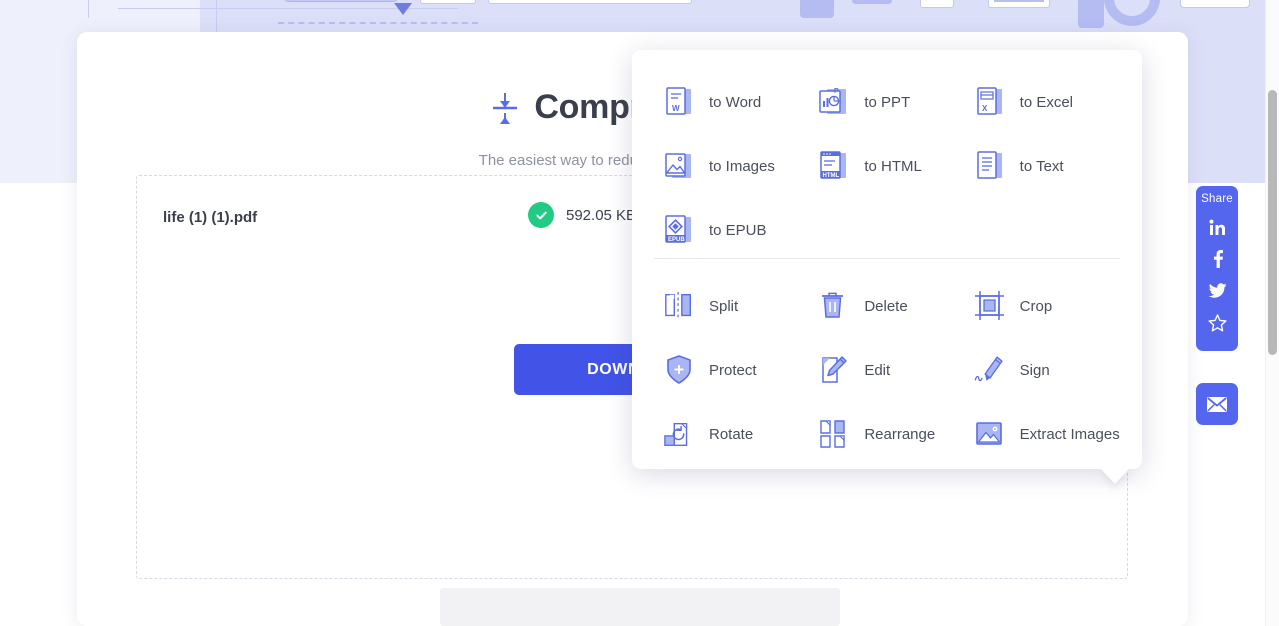  What do you see at coordinates (676, 434) in the screenshot?
I see `rotate-icon` at bounding box center [676, 434].